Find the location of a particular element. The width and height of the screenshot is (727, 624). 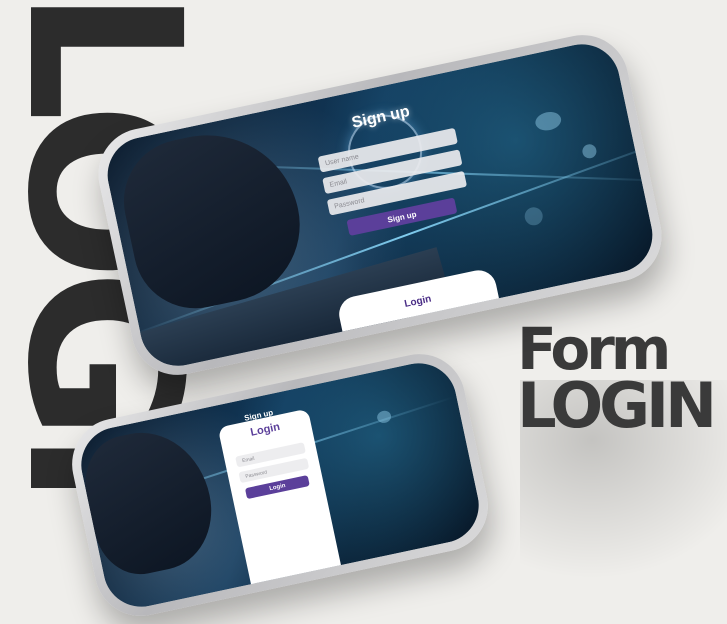

login-title: Login is located at coordinates (265, 429).